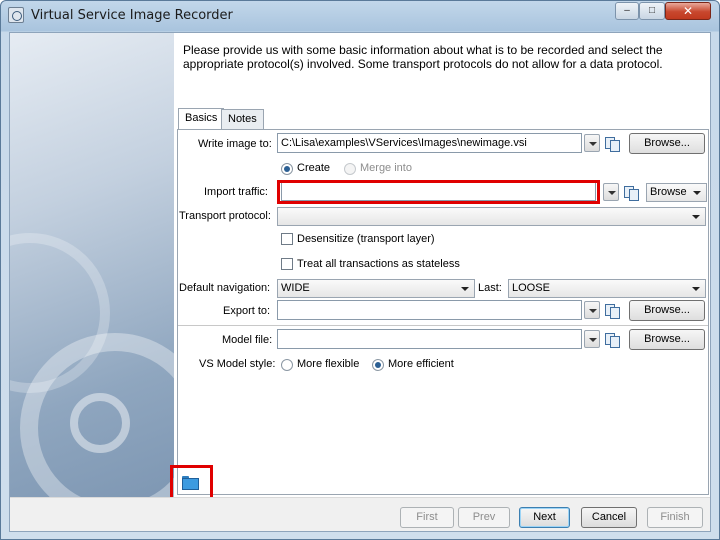 Image resolution: width=720 pixels, height=540 pixels. Describe the element at coordinates (295, 288) in the screenshot. I see `default-navigation-value: WIDE` at that location.